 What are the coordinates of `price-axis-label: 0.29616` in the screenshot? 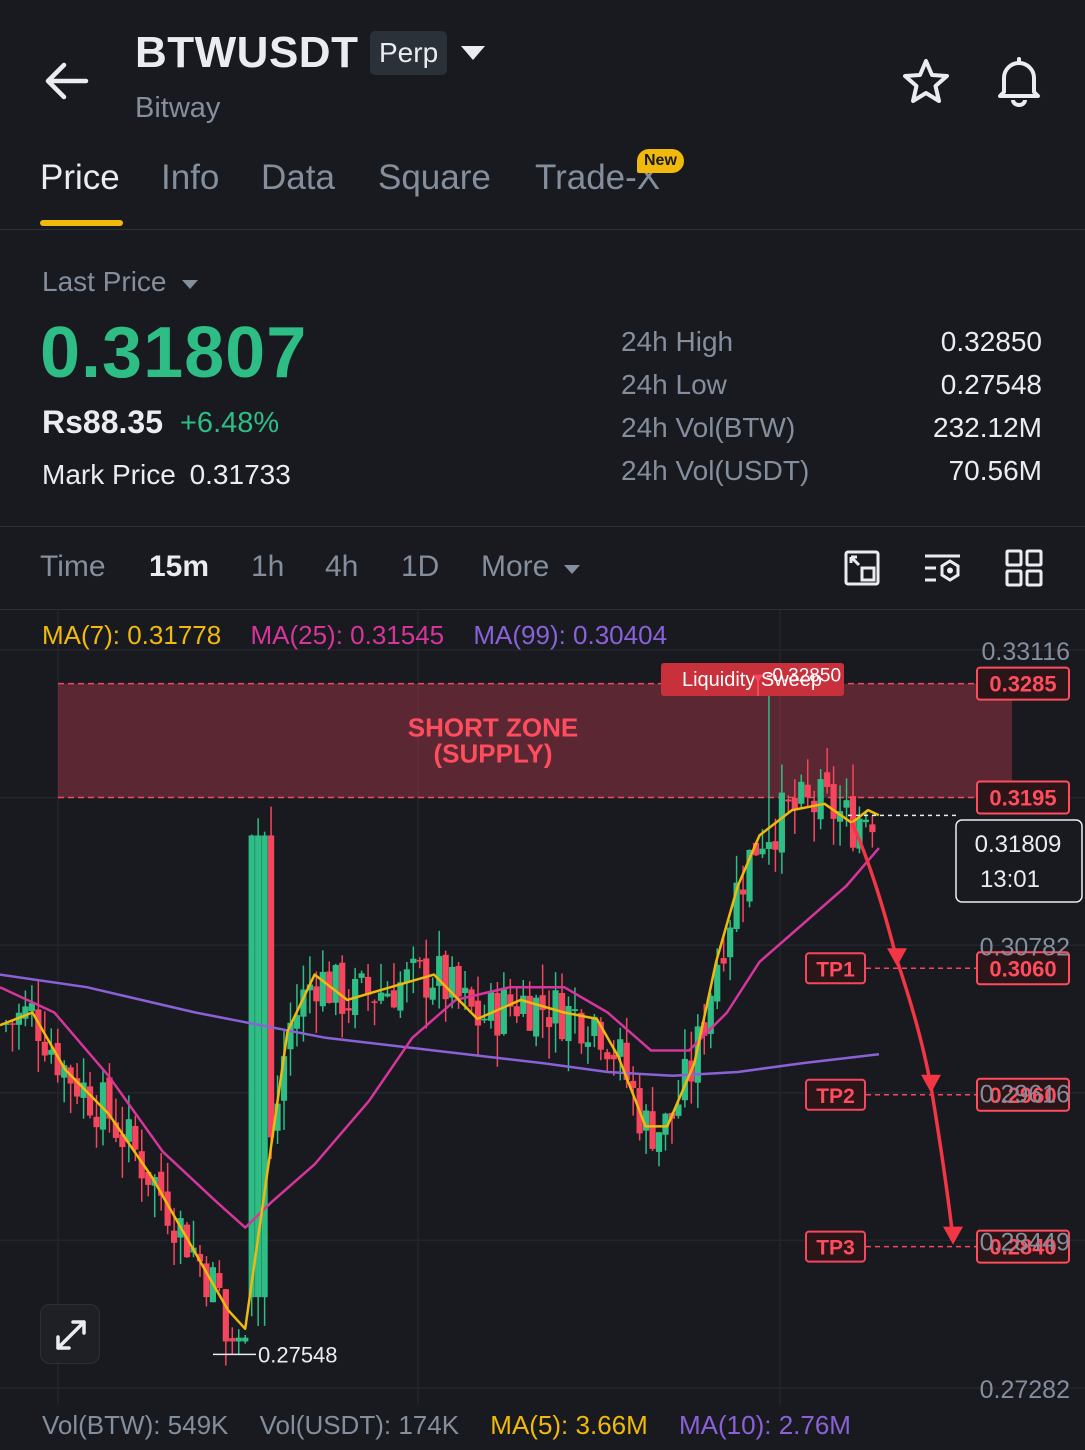 It's located at (1025, 1095).